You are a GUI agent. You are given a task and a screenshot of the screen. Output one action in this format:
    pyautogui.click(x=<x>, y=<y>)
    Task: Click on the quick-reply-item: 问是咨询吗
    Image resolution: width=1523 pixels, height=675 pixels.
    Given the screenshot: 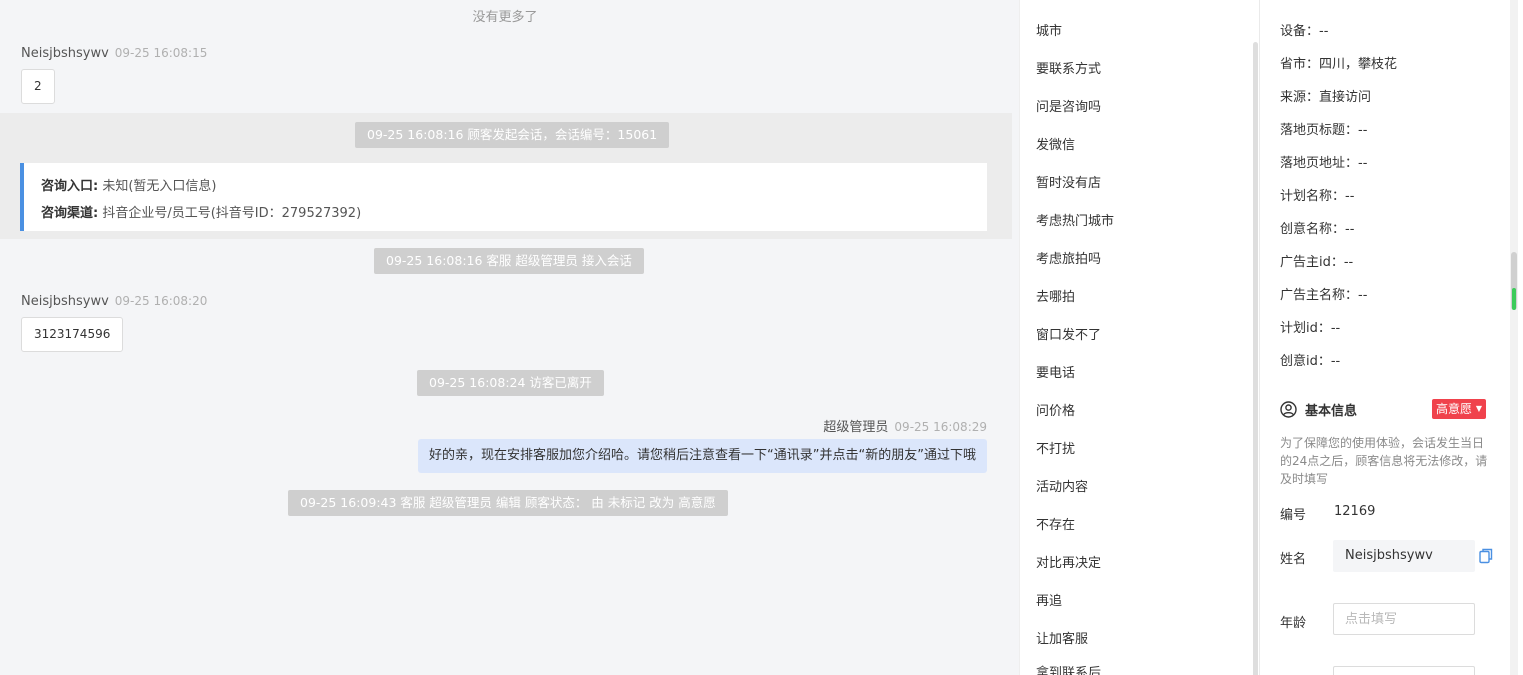 What is the action you would take?
    pyautogui.click(x=1068, y=105)
    